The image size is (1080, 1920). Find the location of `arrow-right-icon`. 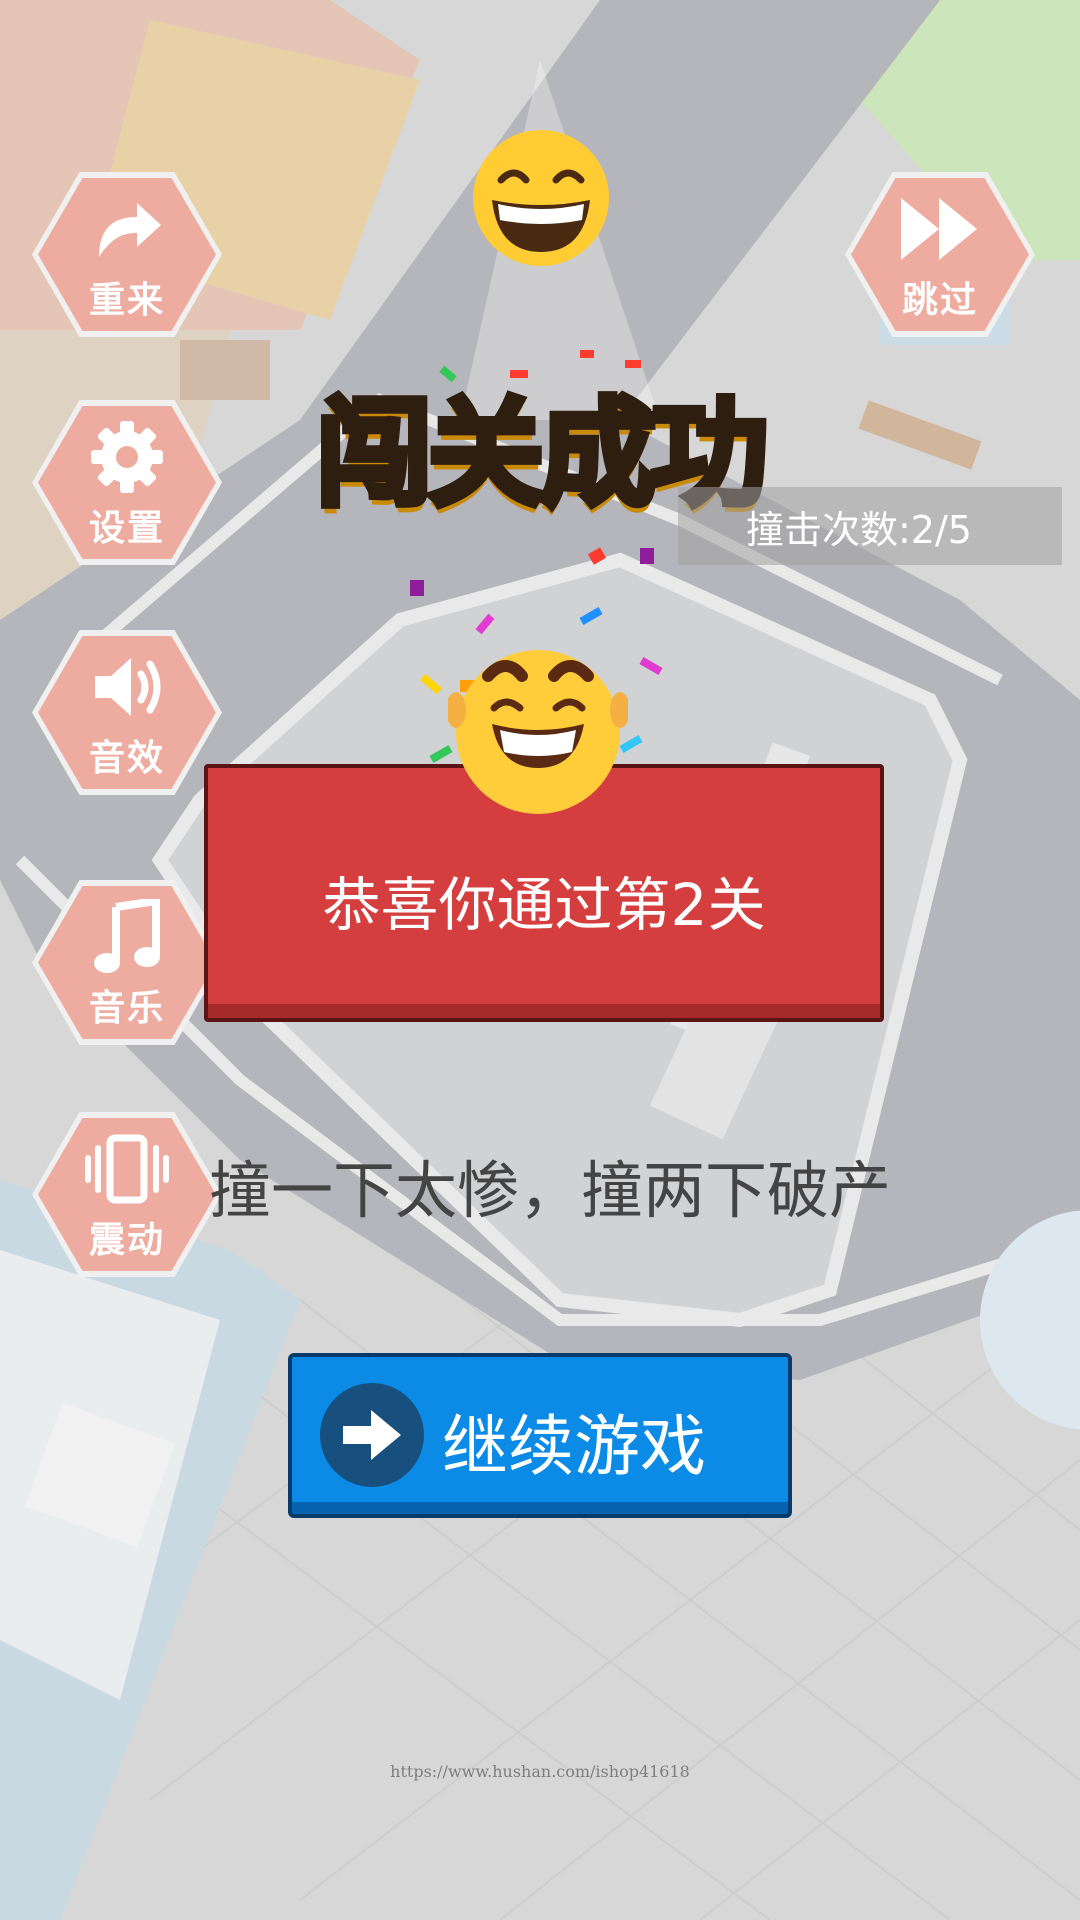

arrow-right-icon is located at coordinates (372, 1435).